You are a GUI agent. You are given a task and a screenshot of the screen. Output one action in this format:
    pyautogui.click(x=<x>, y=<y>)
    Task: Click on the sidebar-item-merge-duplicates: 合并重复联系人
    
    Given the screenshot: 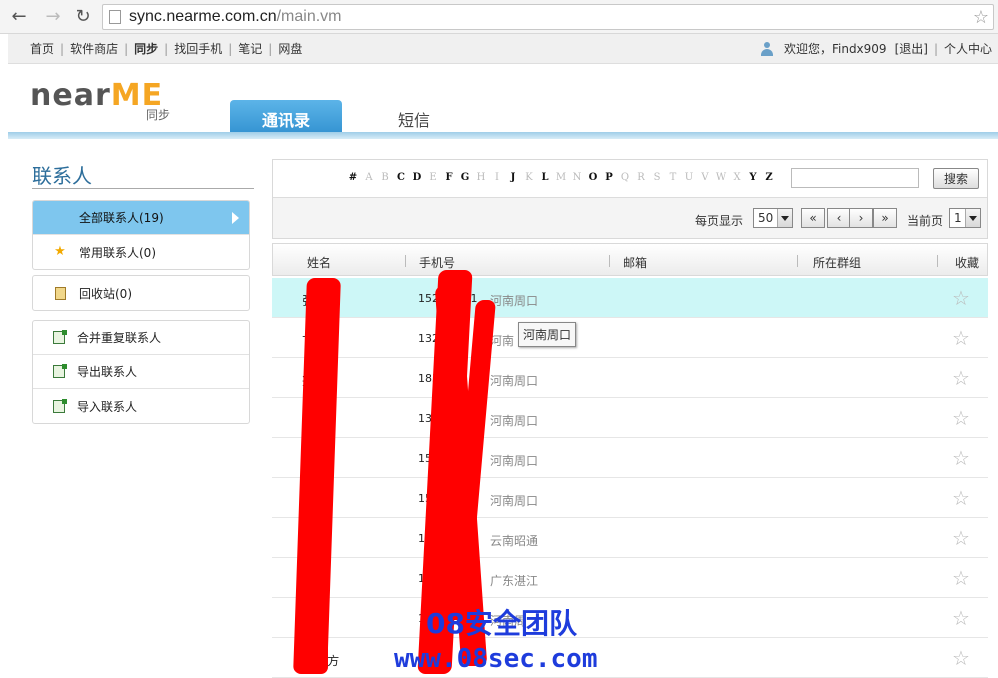 What is the action you would take?
    pyautogui.click(x=141, y=338)
    